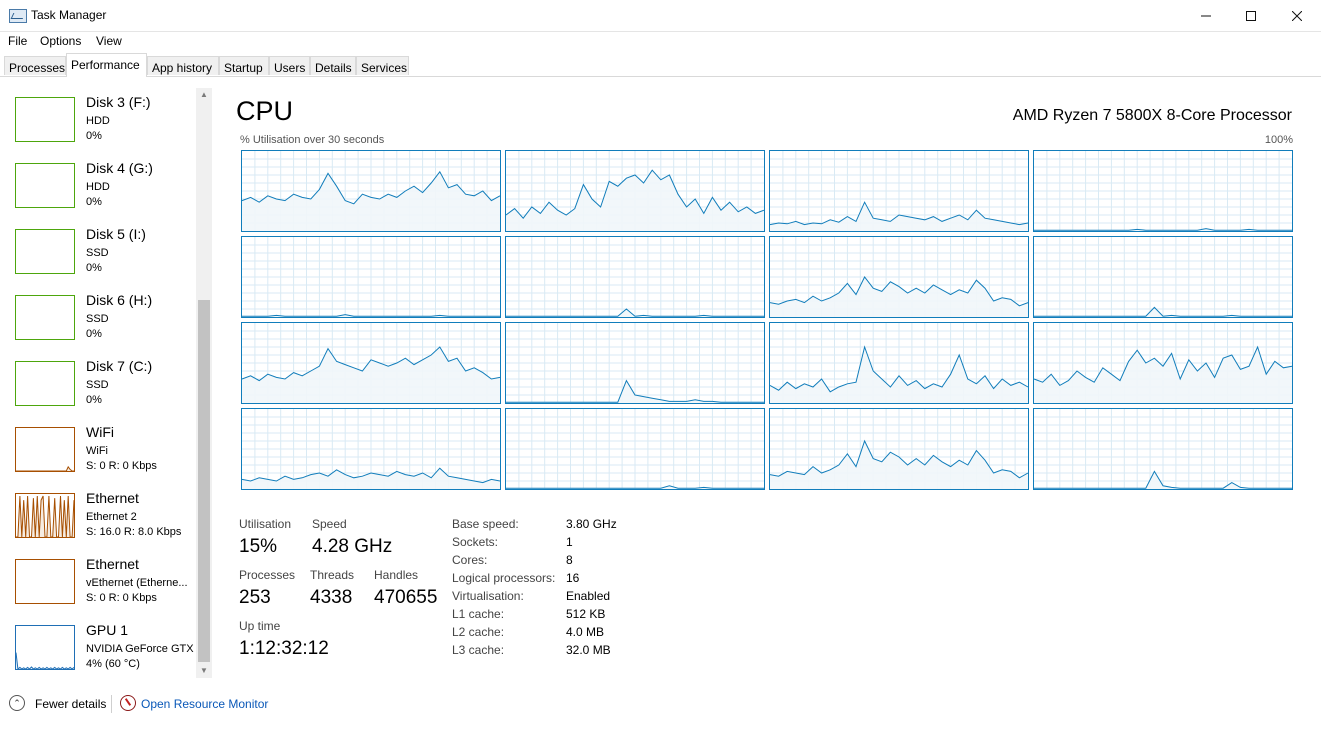 Image resolution: width=1321 pixels, height=730 pixels. Describe the element at coordinates (45, 581) in the screenshot. I see `vethernet-thumbnail` at that location.